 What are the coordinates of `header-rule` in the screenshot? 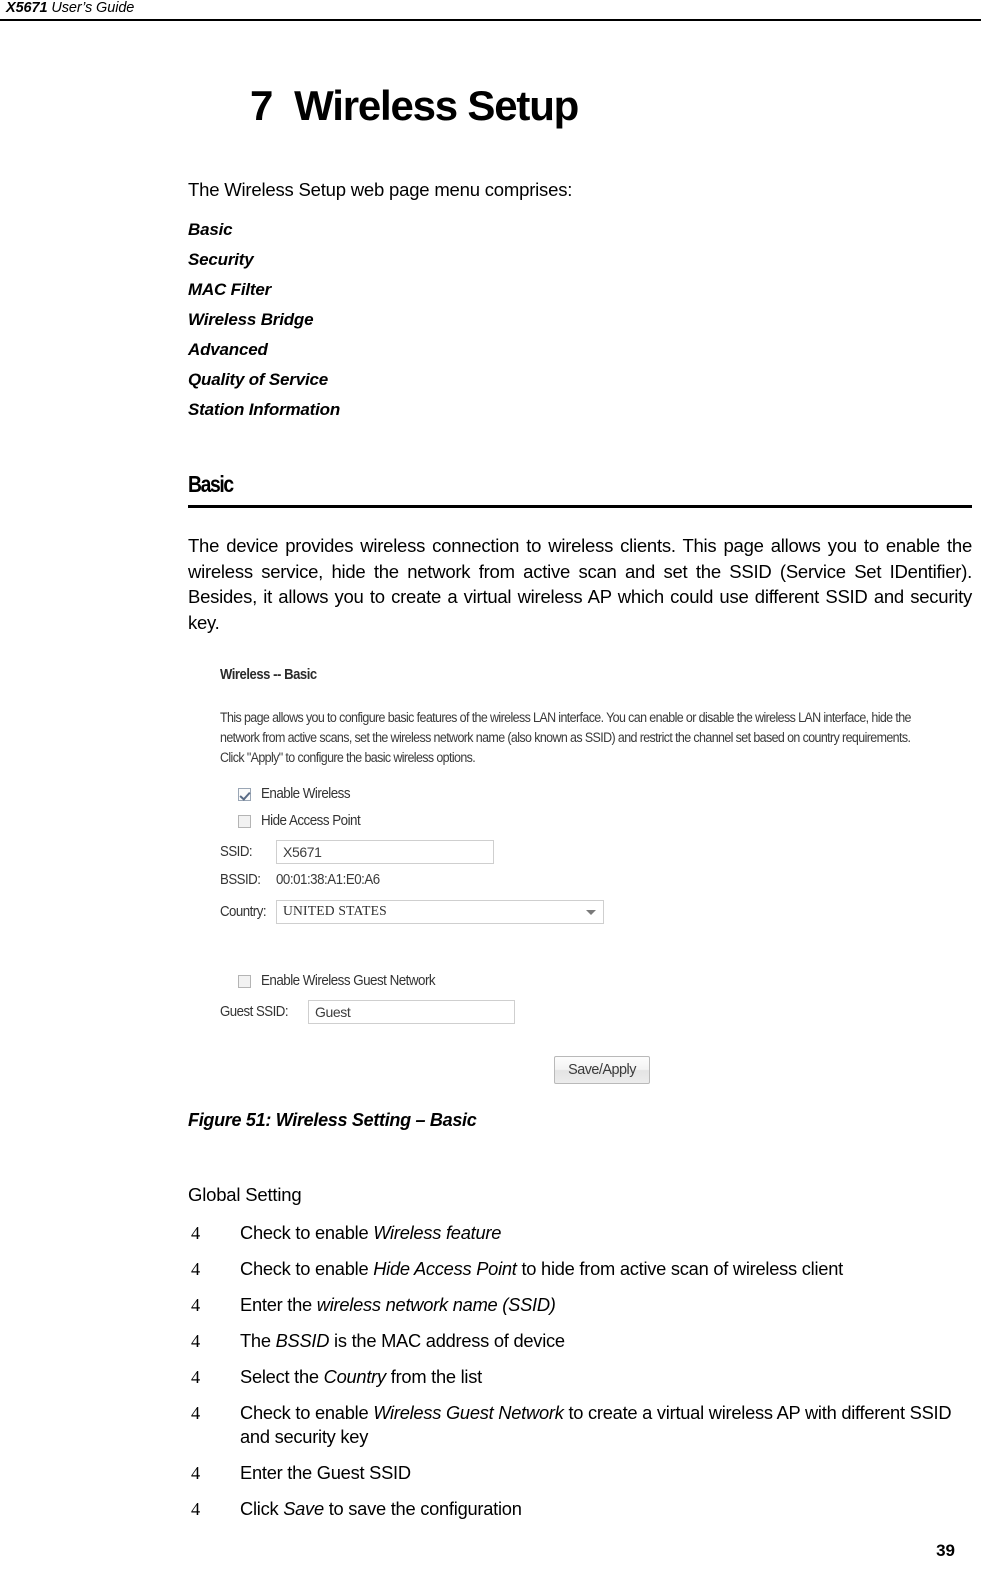 It's located at (490, 20).